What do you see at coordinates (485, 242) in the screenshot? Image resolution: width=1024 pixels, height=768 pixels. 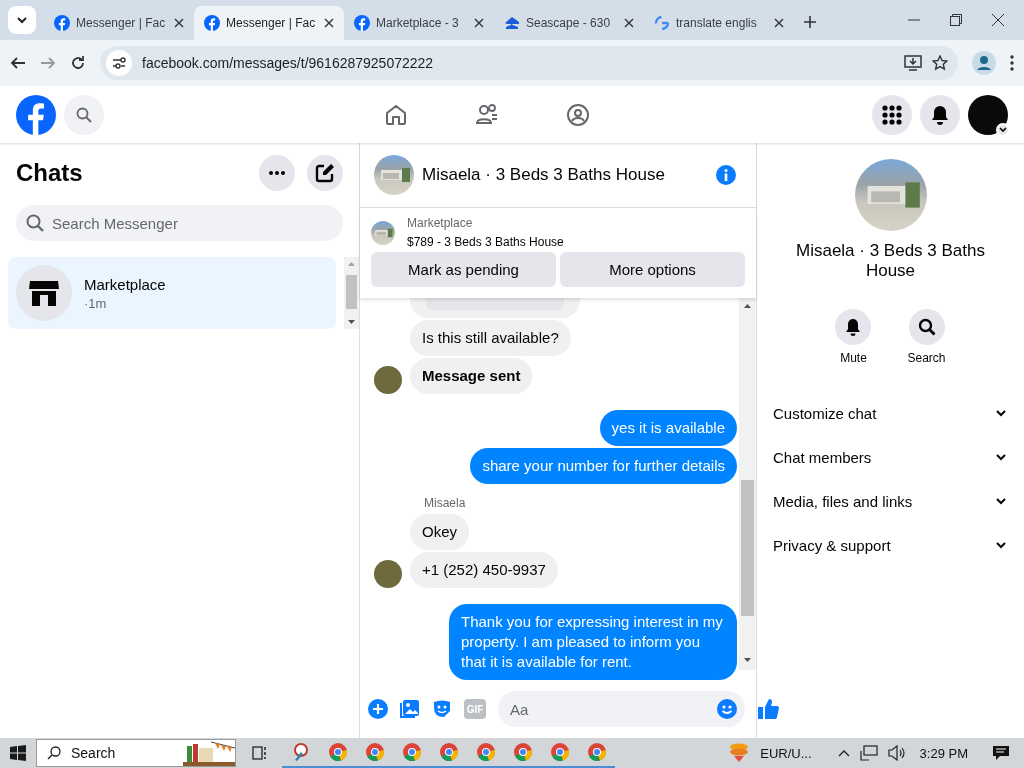 I see `listing-title: $789 - 3 Beds 3 Baths House` at bounding box center [485, 242].